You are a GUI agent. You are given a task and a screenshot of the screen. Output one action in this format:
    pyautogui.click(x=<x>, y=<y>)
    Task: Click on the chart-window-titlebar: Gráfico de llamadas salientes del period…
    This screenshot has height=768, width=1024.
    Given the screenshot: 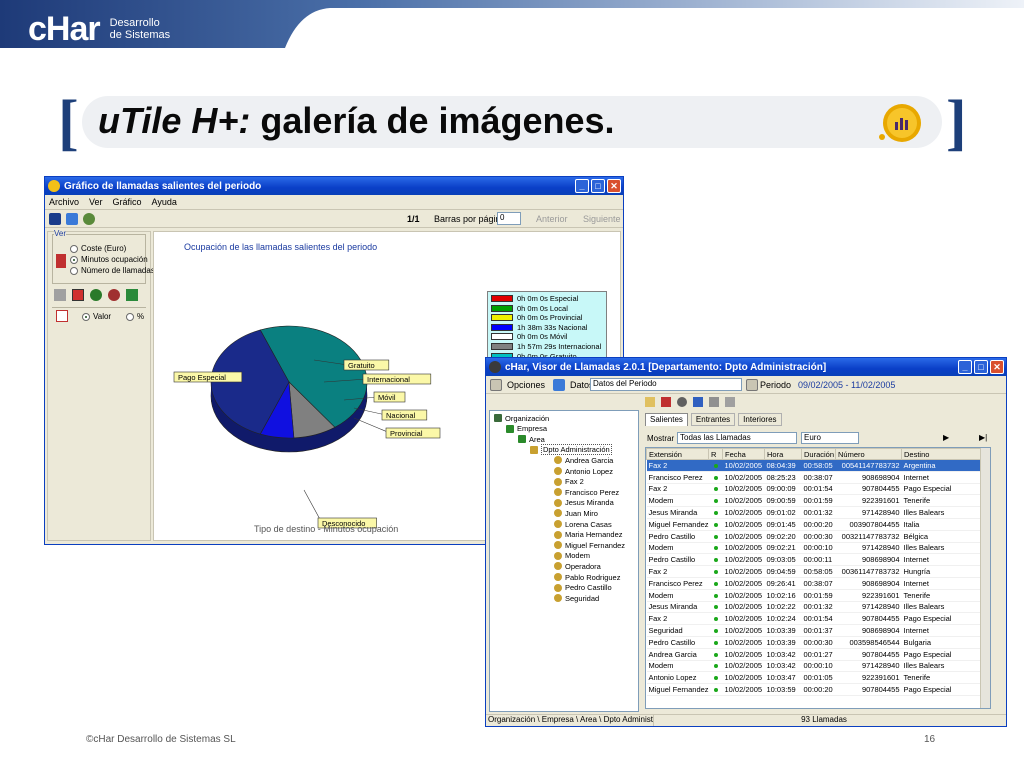 What is the action you would take?
    pyautogui.click(x=334, y=186)
    